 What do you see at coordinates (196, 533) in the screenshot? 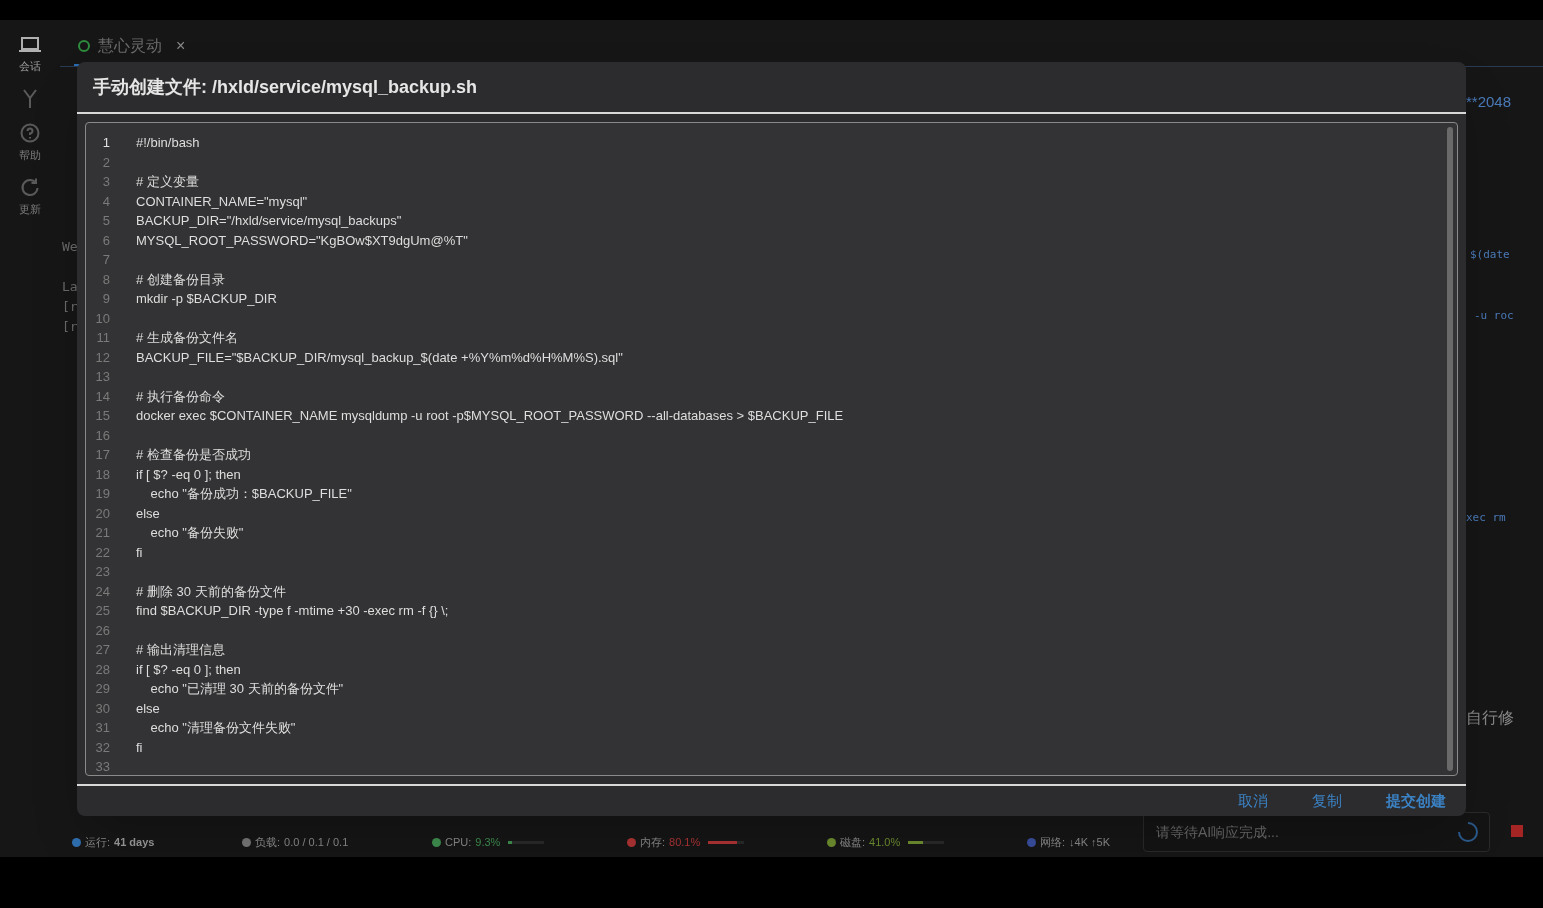
I see `code-line: echo "备份失败"` at bounding box center [196, 533].